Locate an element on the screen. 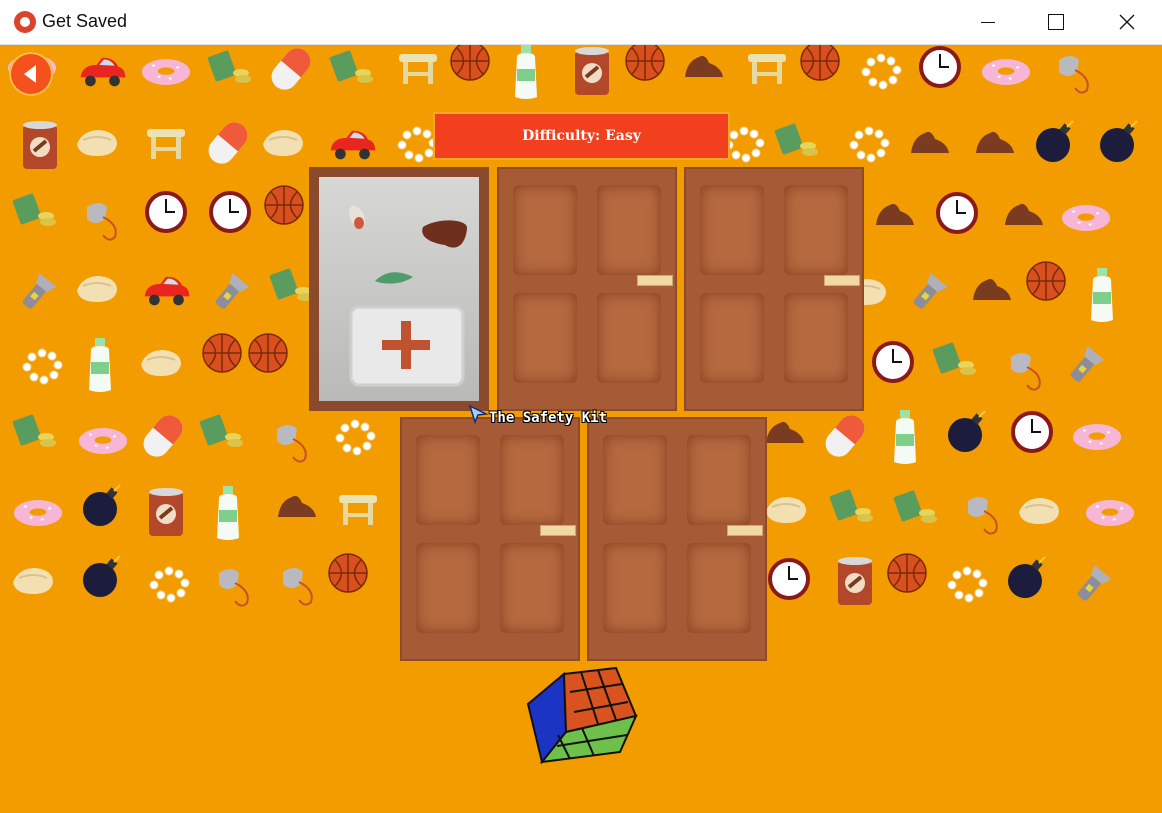 This screenshot has width=1162, height=813. door-1-open is located at coordinates (399, 289).